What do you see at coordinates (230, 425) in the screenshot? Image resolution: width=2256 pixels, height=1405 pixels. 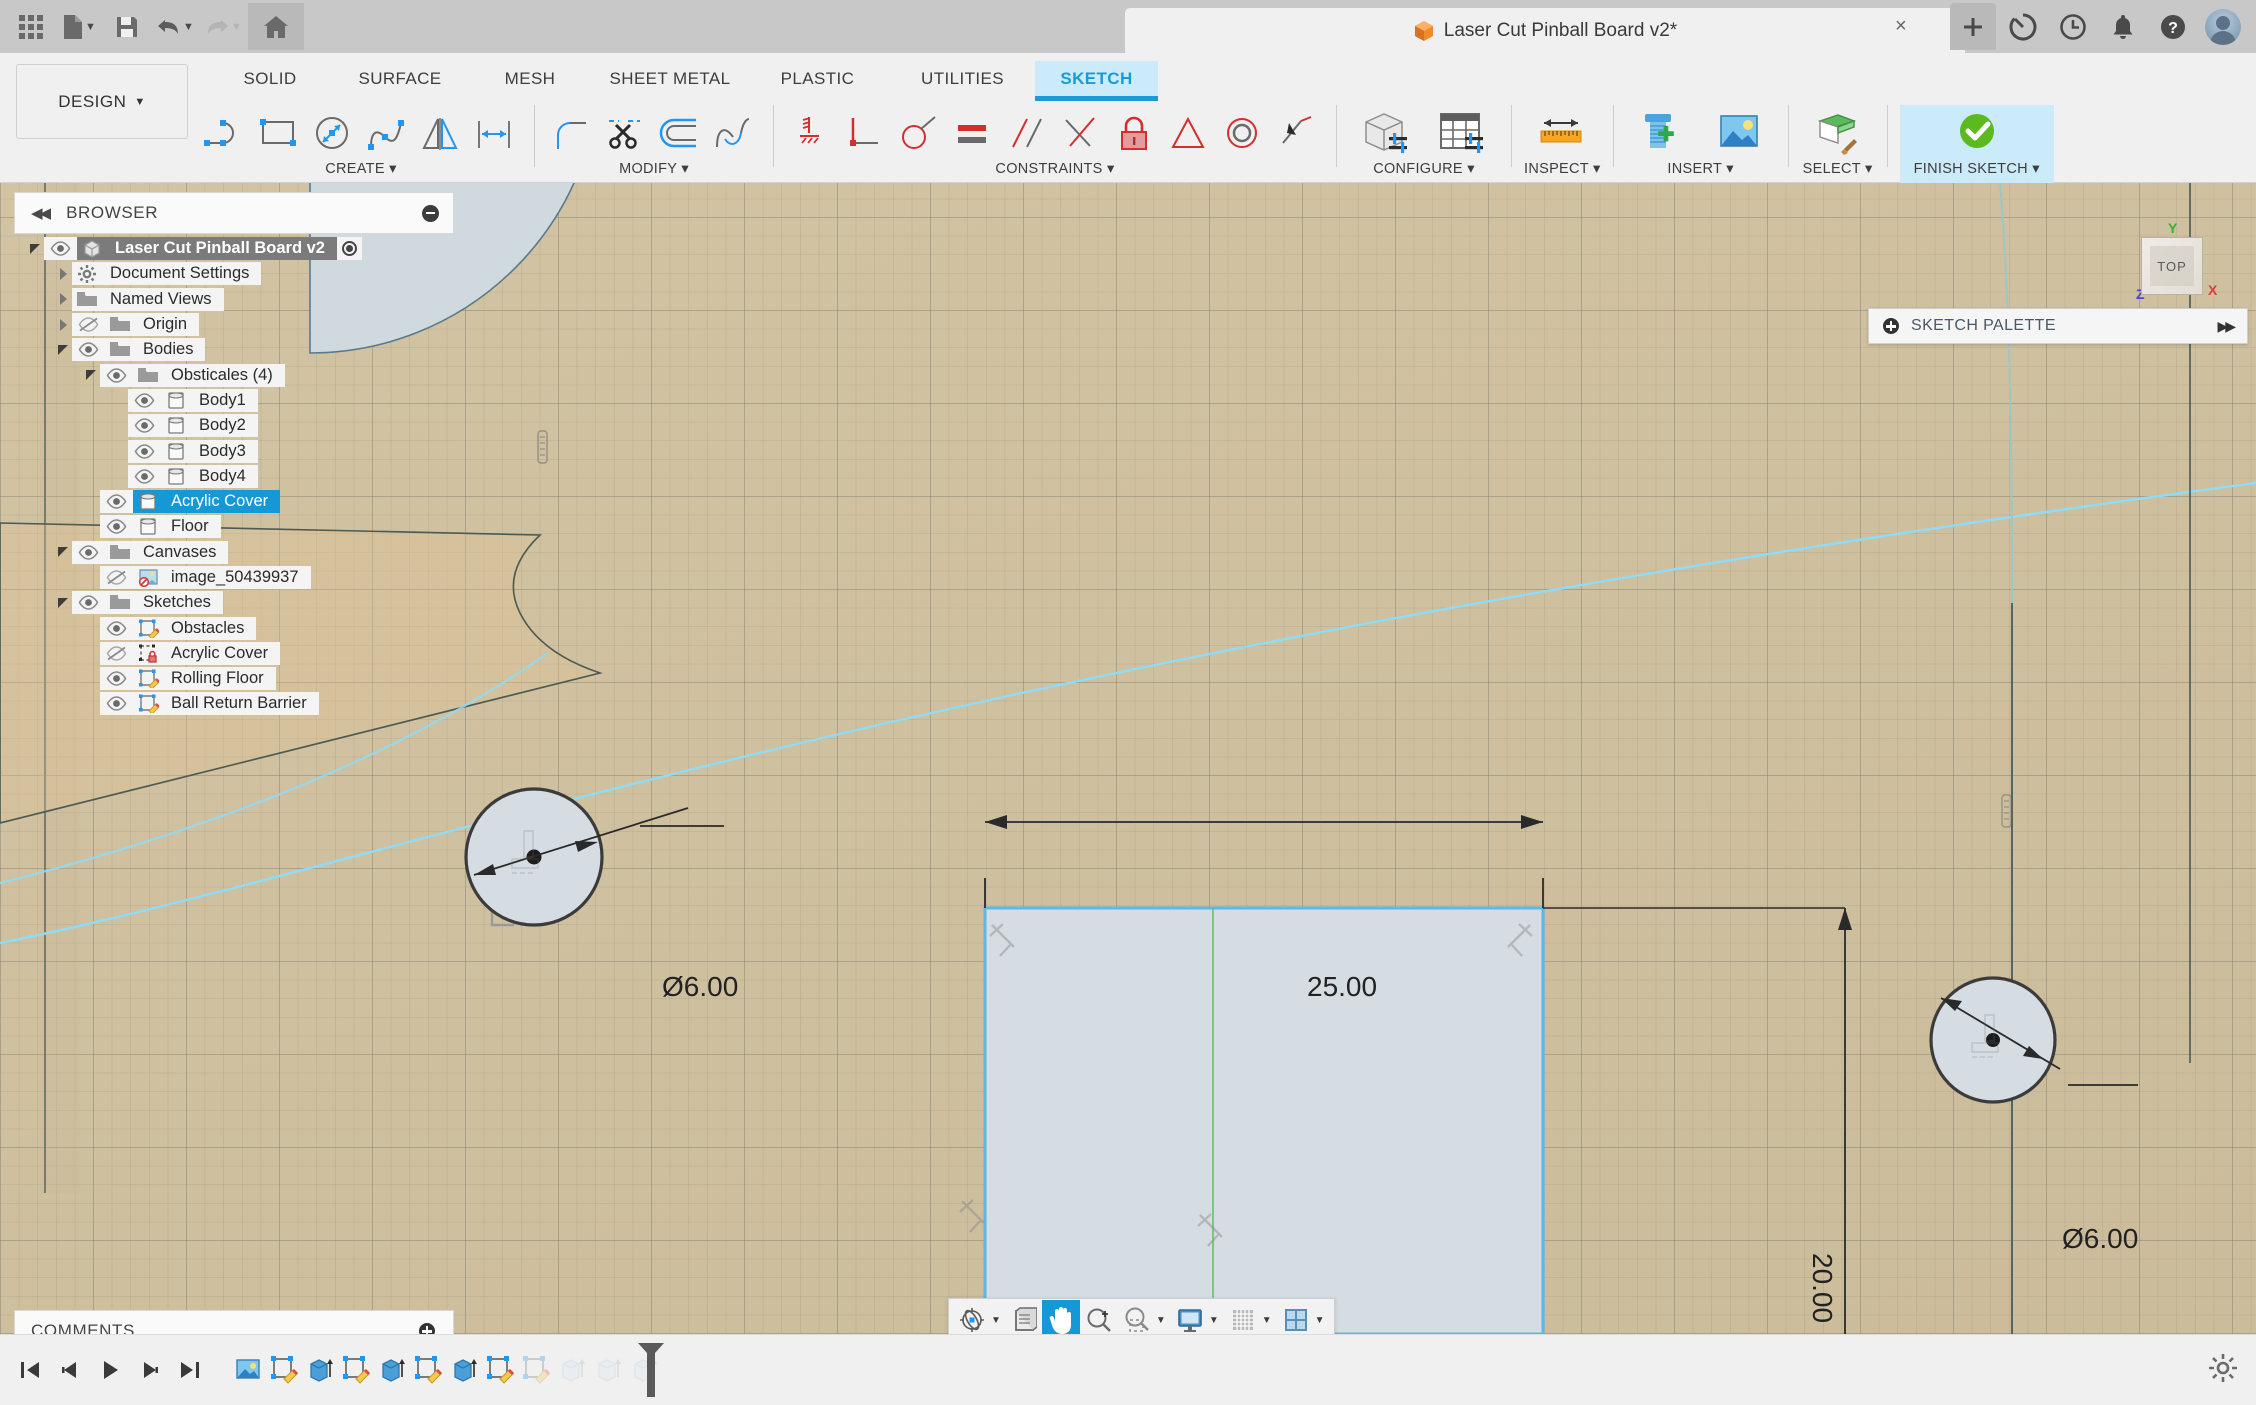 I see `tree-item-body2: Body2` at bounding box center [230, 425].